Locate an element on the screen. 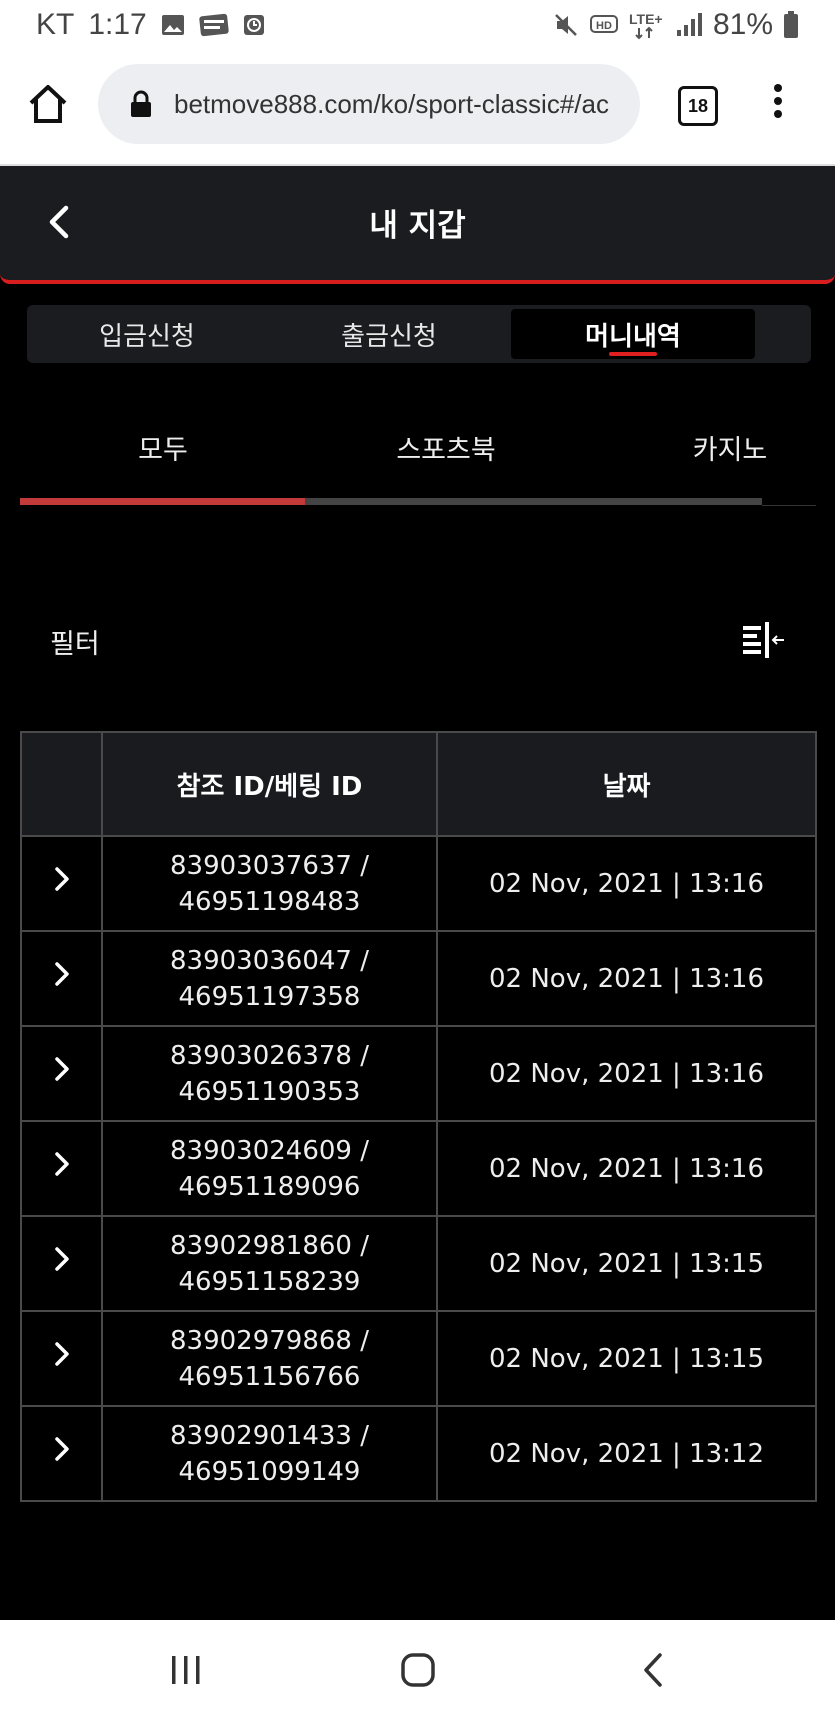  reference-id: 83903036047 / is located at coordinates (269, 960).